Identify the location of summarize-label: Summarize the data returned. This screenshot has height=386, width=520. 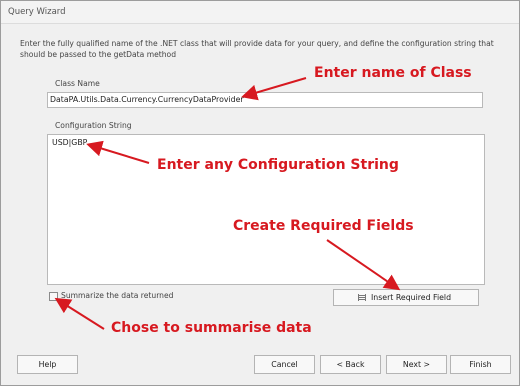
(117, 295).